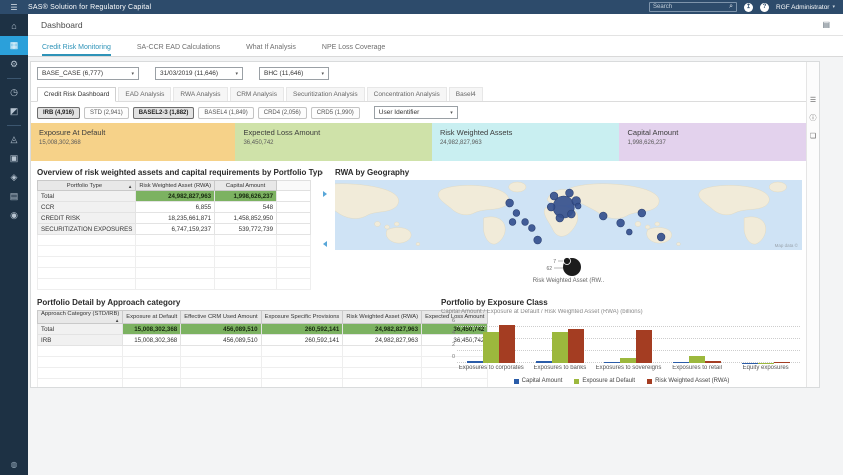 This screenshot has width=843, height=475. I want to click on kpi-tile: Capital Amount 1,998,626,237, so click(712, 142).